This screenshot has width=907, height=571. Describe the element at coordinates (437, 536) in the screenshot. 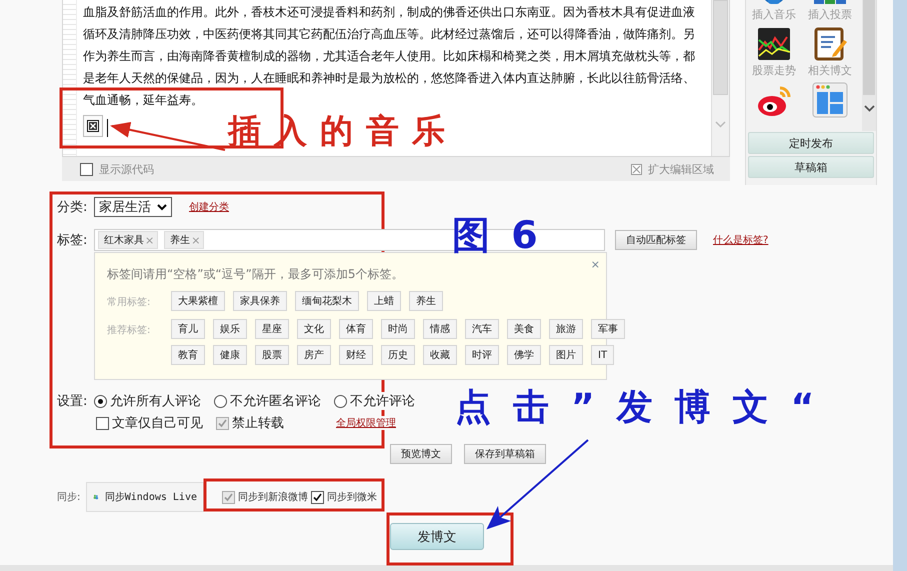

I see `publish-button: 发博文` at that location.